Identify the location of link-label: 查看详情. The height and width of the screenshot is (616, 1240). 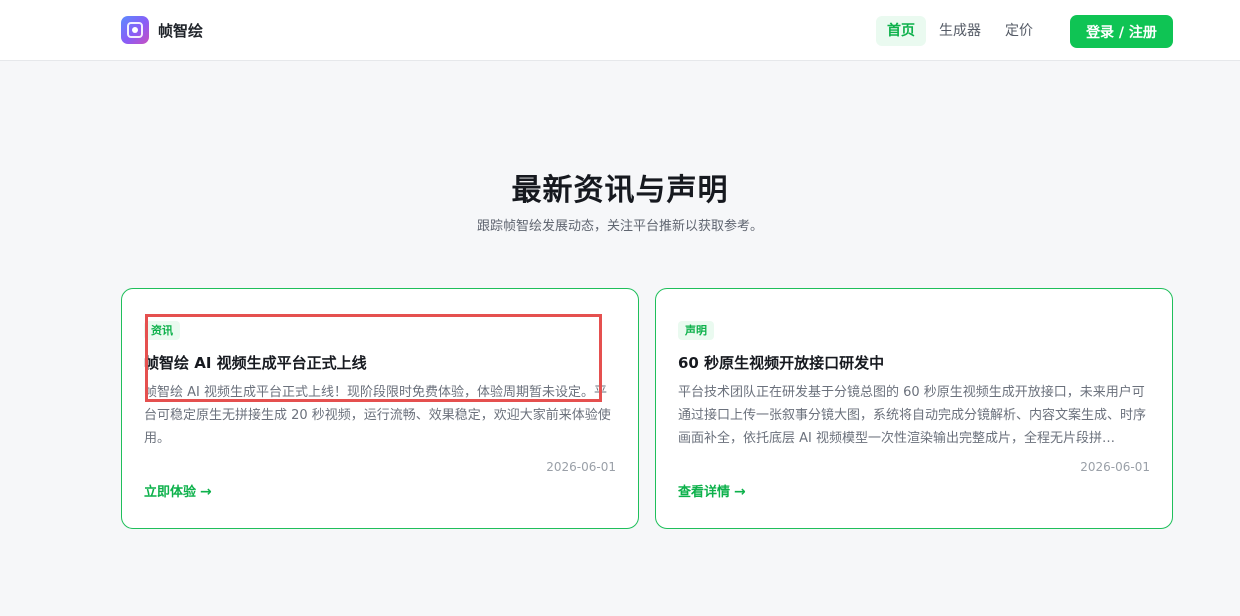
(704, 492).